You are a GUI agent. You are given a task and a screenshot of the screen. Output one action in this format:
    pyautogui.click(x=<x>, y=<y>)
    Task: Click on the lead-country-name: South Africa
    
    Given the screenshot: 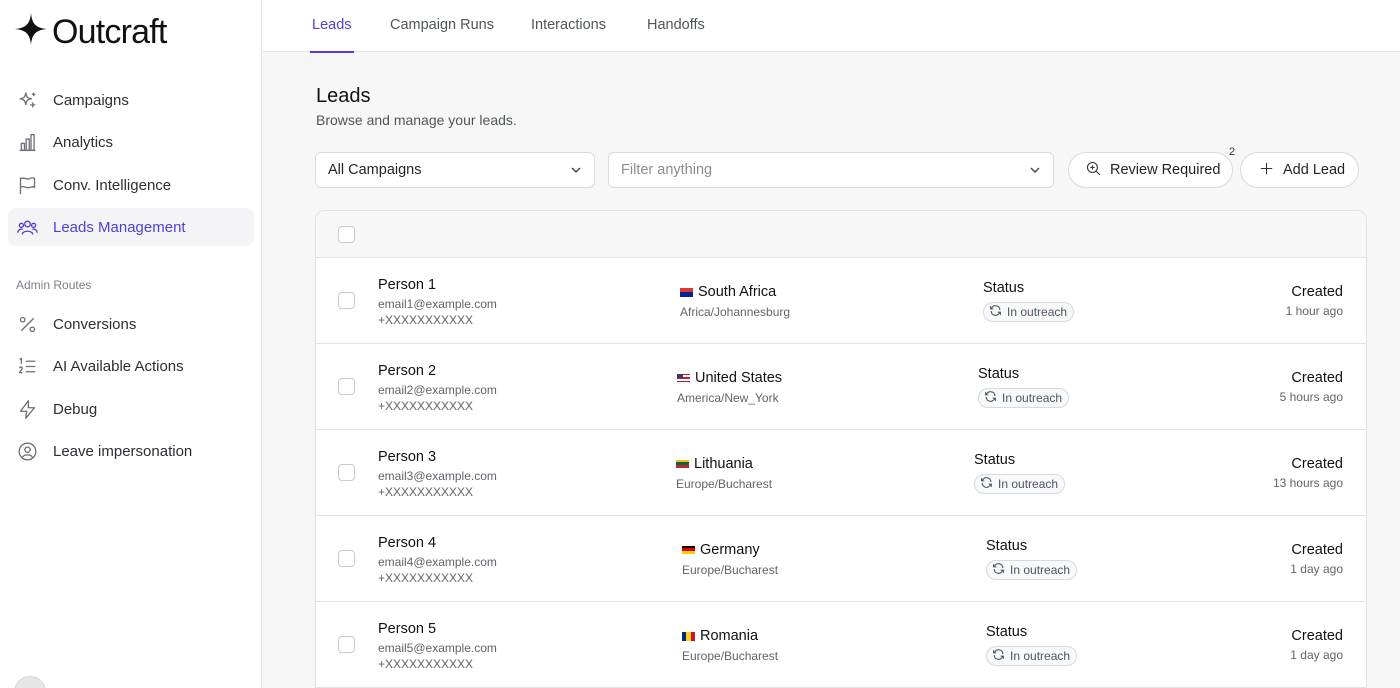 What is the action you would take?
    pyautogui.click(x=737, y=292)
    